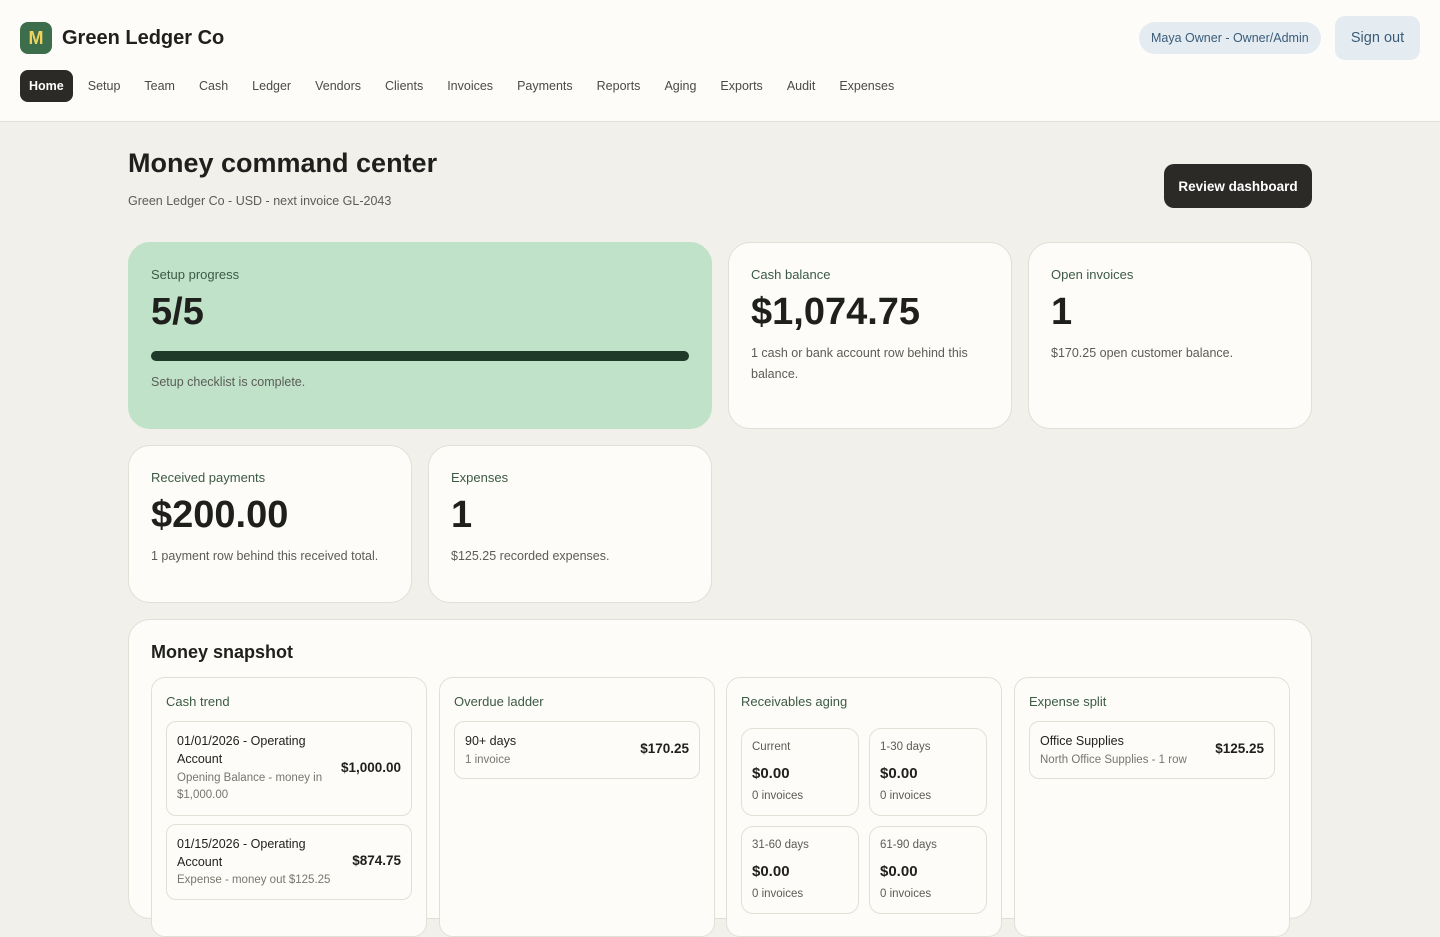  What do you see at coordinates (836, 312) in the screenshot?
I see `cash-balance-value: $1,074.75` at bounding box center [836, 312].